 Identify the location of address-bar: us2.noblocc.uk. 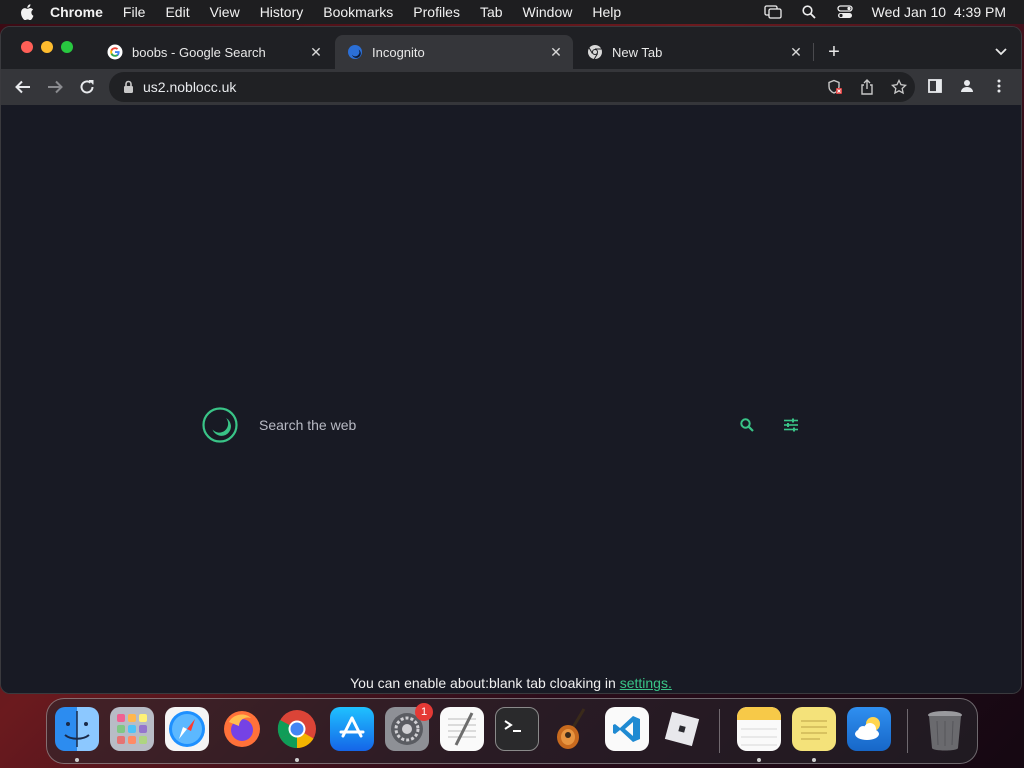
(512, 87).